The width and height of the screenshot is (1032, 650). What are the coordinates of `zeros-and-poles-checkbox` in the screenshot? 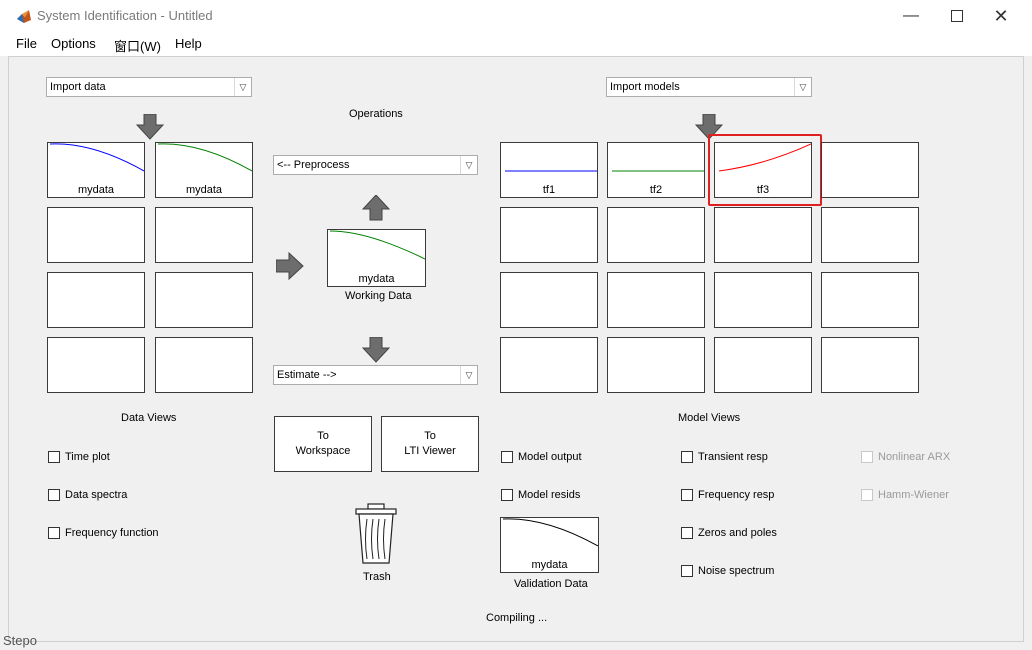 It's located at (687, 533).